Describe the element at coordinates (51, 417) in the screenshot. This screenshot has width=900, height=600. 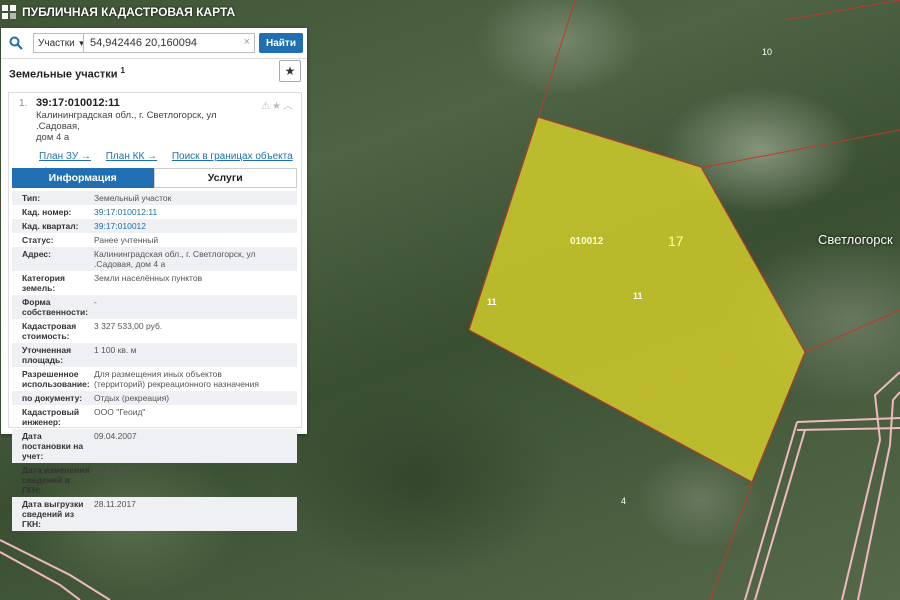
I see `attribute-key: Кадастровый инженер:` at that location.